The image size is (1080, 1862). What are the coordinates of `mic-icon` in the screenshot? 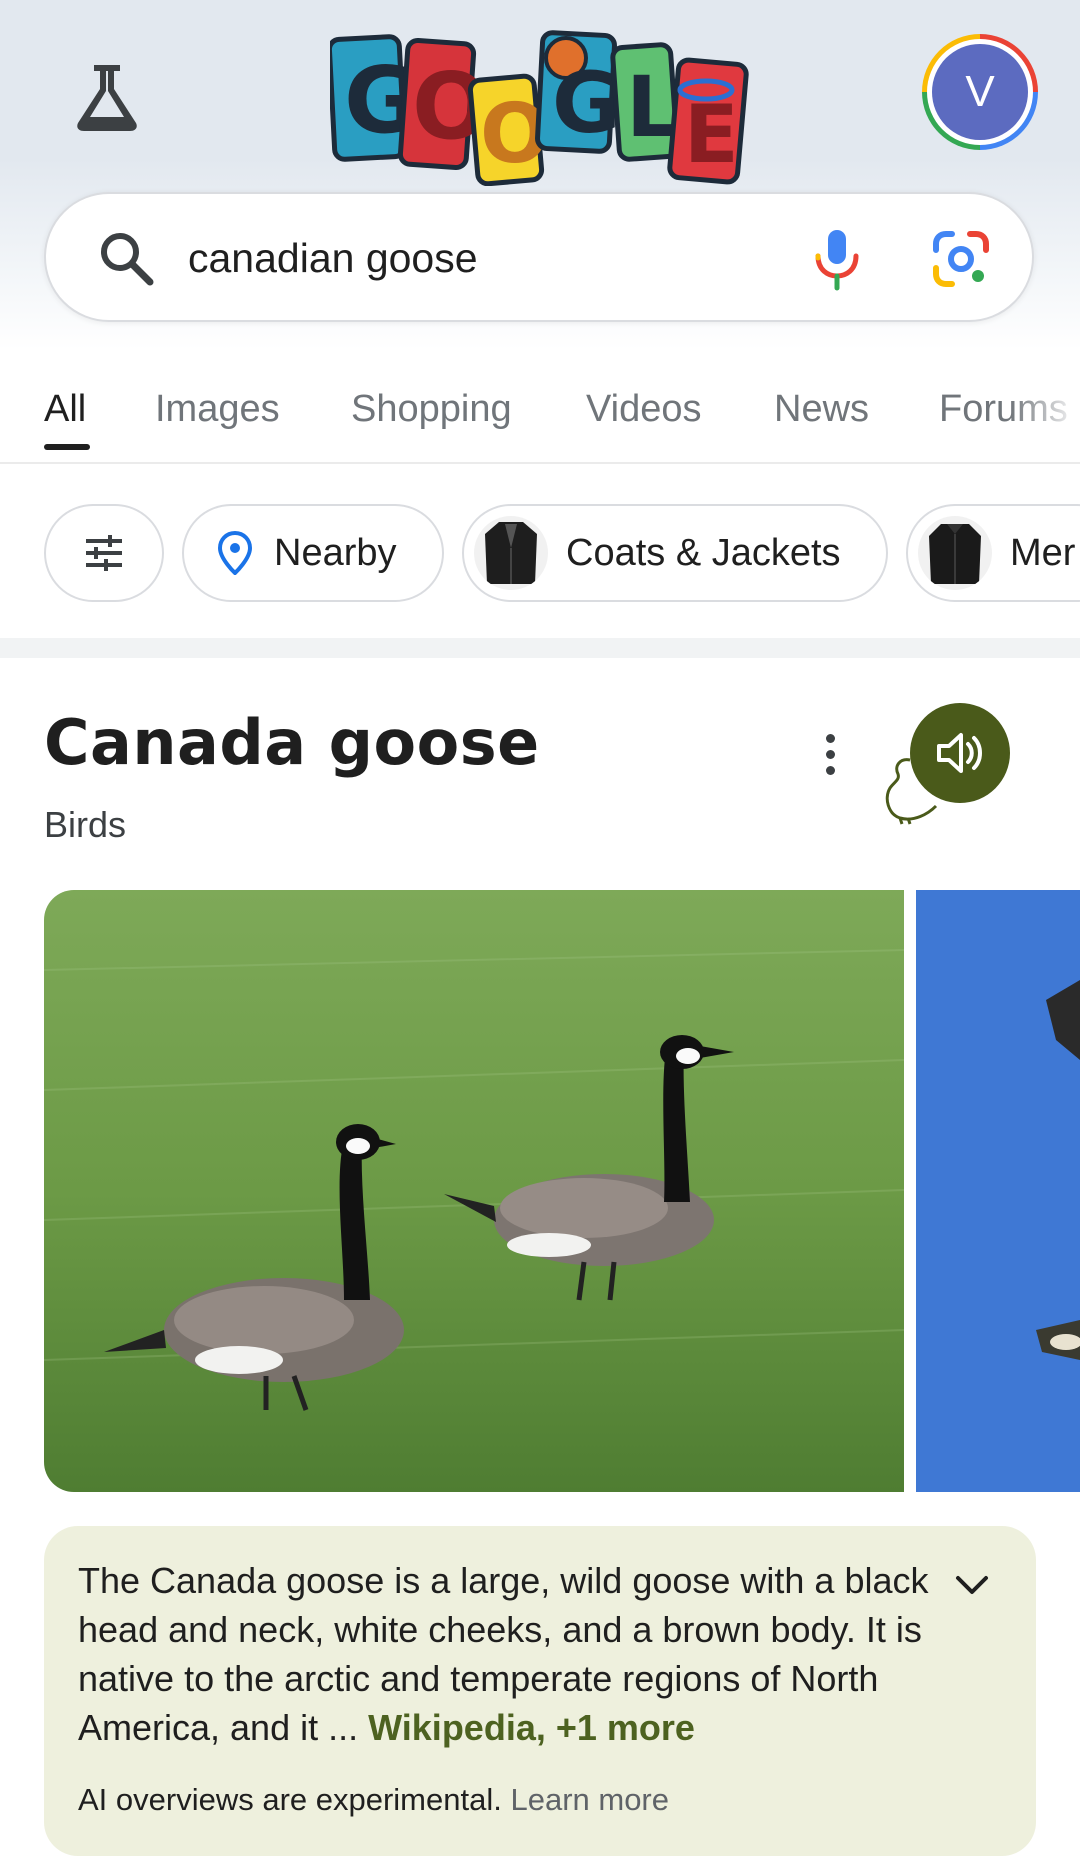 It's located at (837, 259).